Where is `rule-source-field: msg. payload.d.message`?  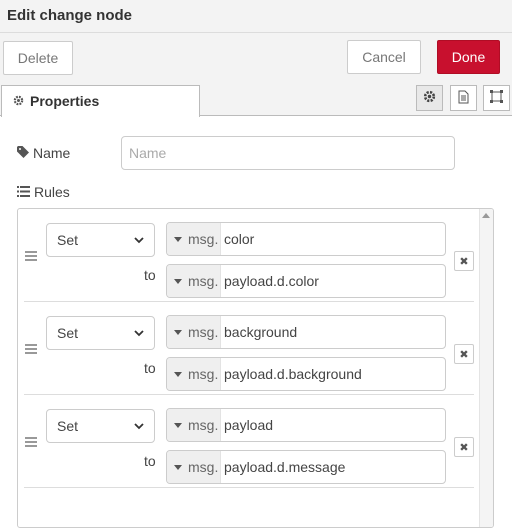
rule-source-field: msg. payload.d.message is located at coordinates (306, 467).